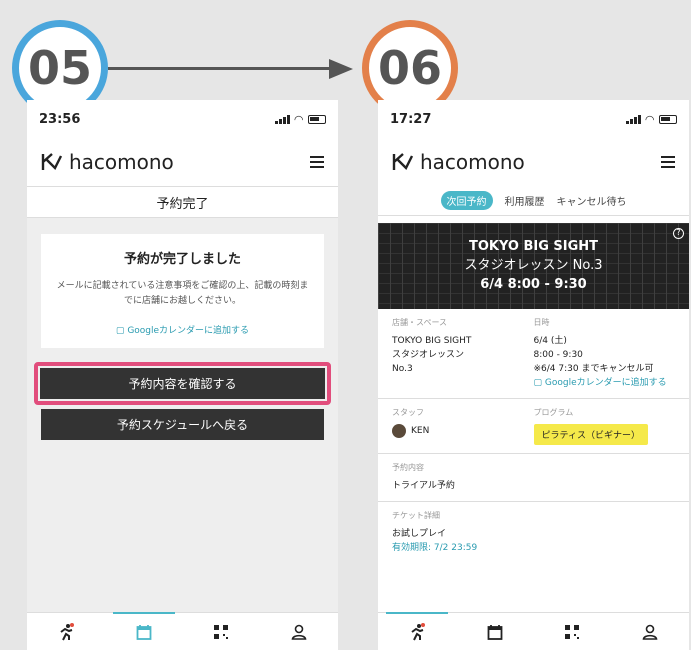 The height and width of the screenshot is (650, 691). Describe the element at coordinates (533, 119) in the screenshot. I see `status-bar: 17:27 ◠` at that location.